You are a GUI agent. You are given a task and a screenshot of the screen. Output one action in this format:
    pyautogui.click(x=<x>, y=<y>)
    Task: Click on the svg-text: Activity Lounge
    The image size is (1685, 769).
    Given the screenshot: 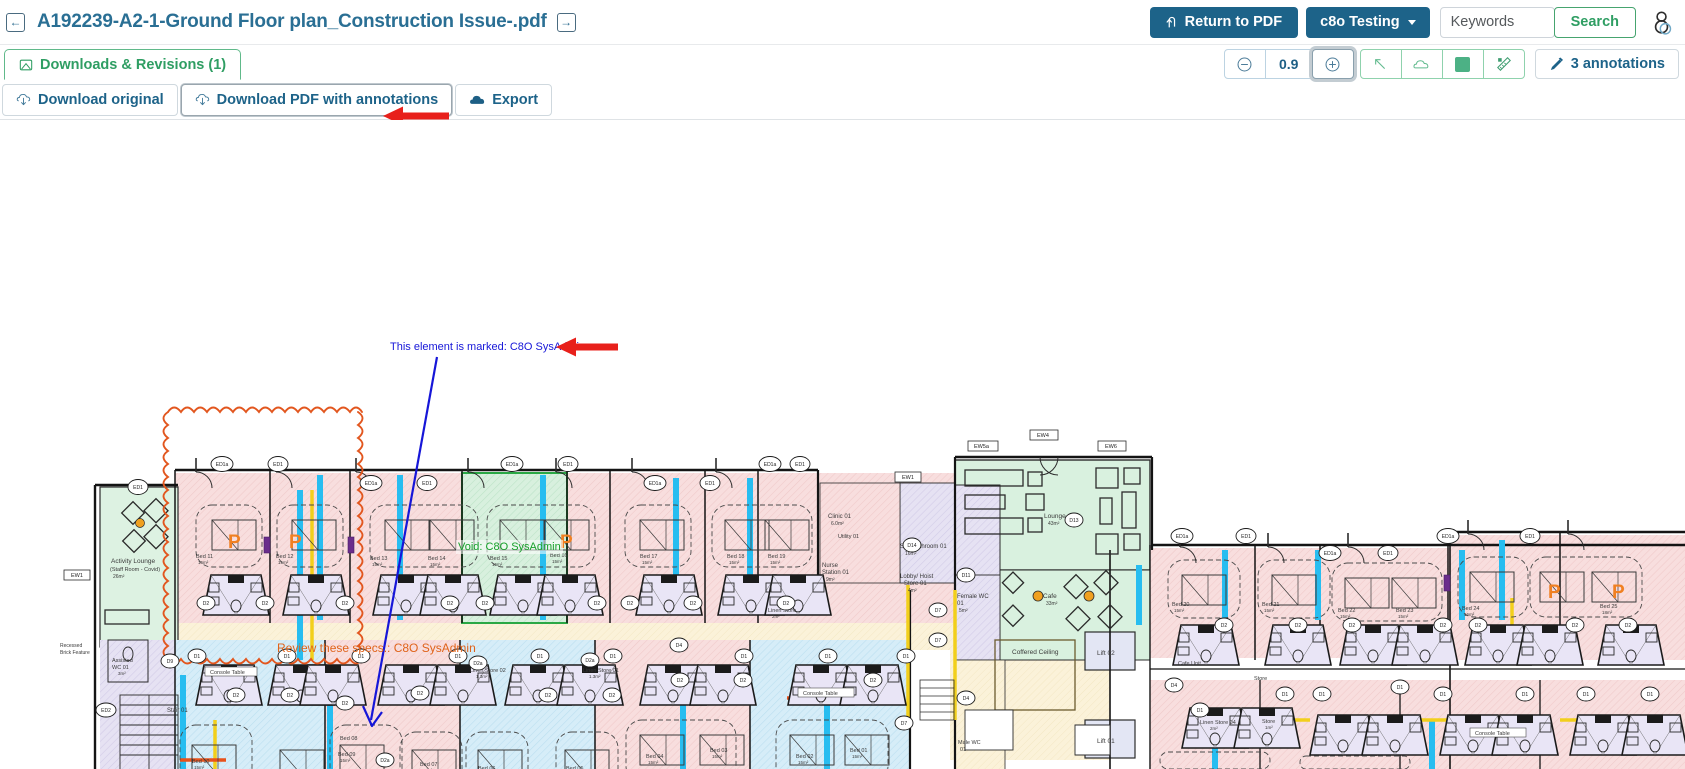 What is the action you would take?
    pyautogui.click(x=133, y=561)
    